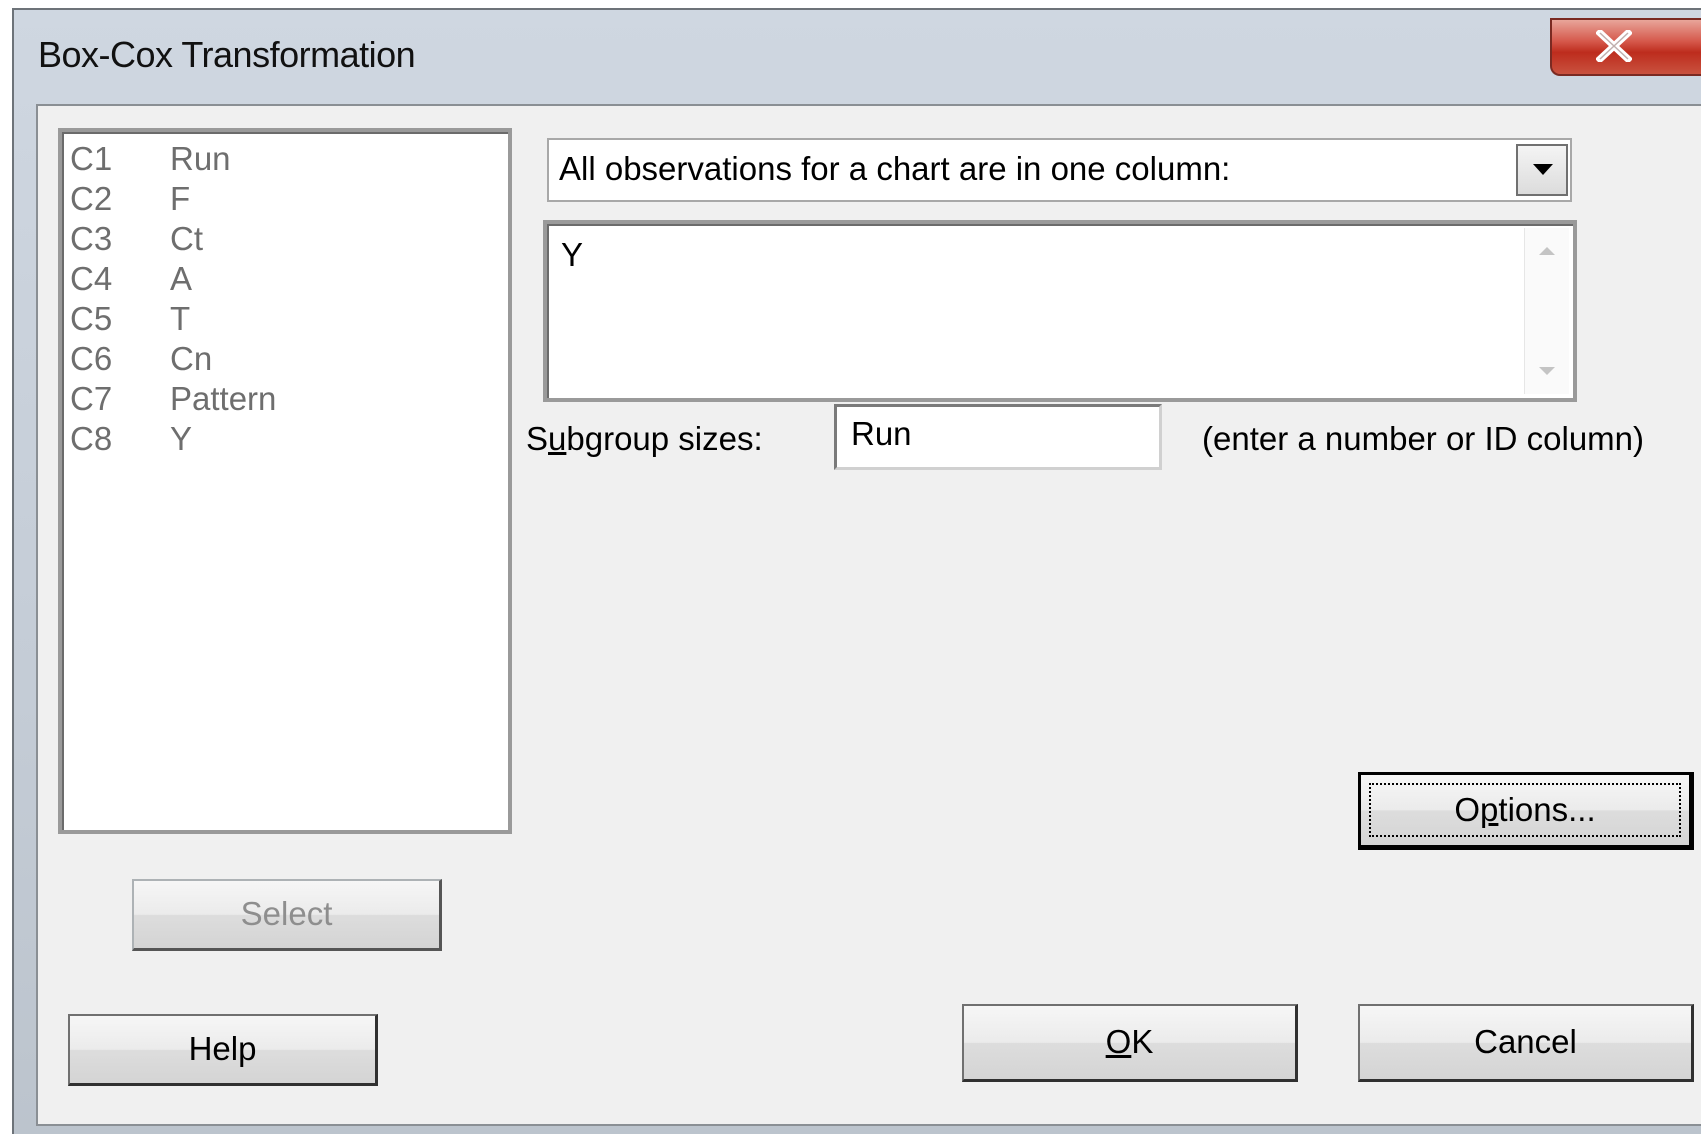 Image resolution: width=1701 pixels, height=1134 pixels. Describe the element at coordinates (91, 238) in the screenshot. I see `variable-id: C3` at that location.